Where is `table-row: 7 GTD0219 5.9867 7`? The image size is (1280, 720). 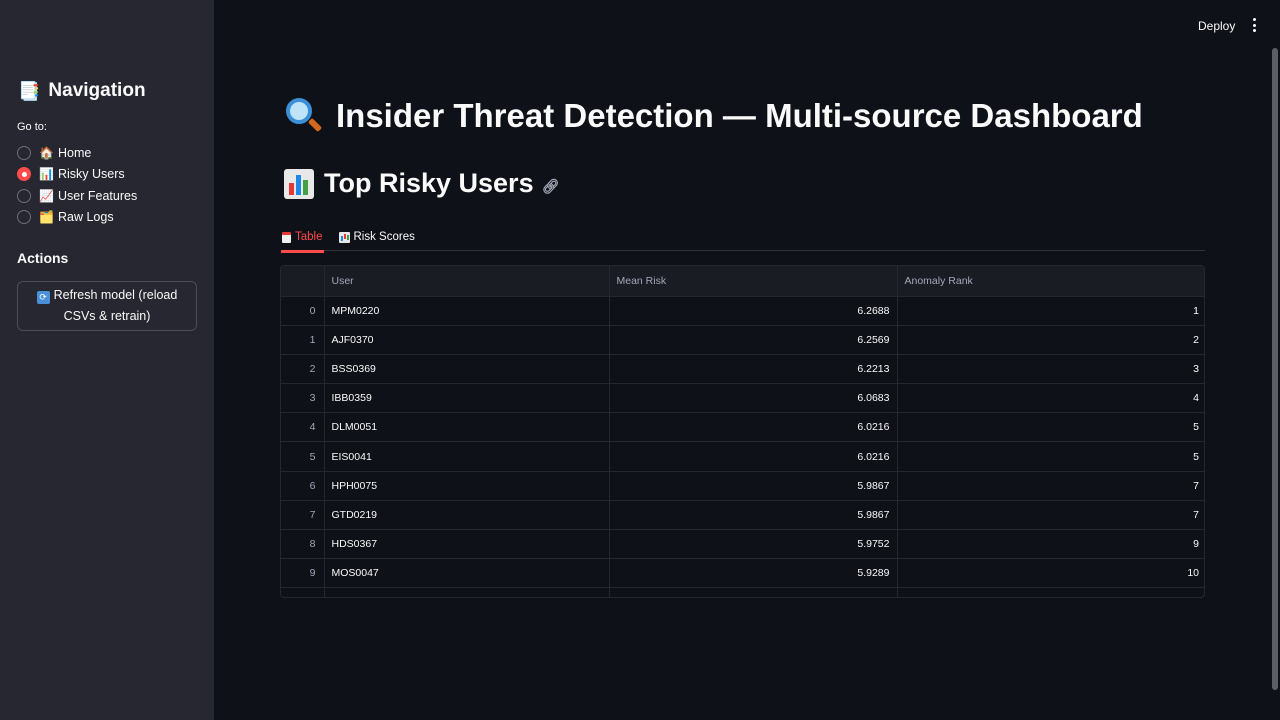 table-row: 7 GTD0219 5.9867 7 is located at coordinates (742, 515).